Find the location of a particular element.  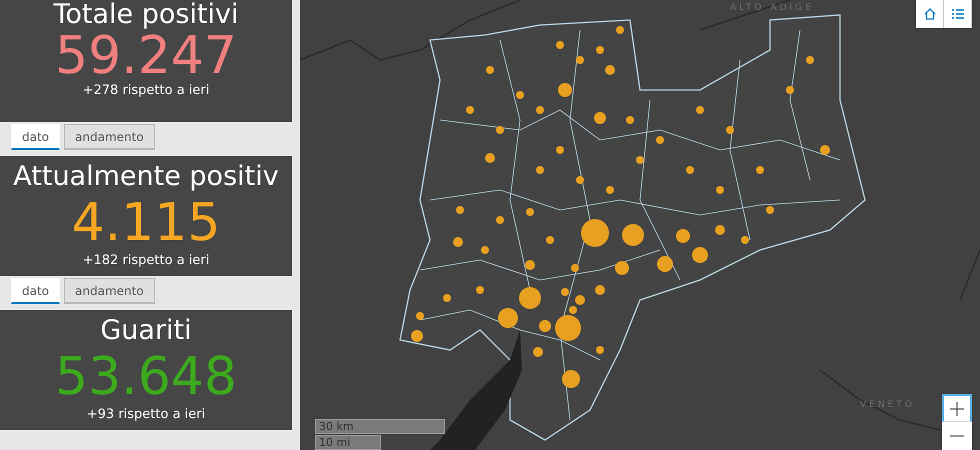

list-icon is located at coordinates (957, 14).